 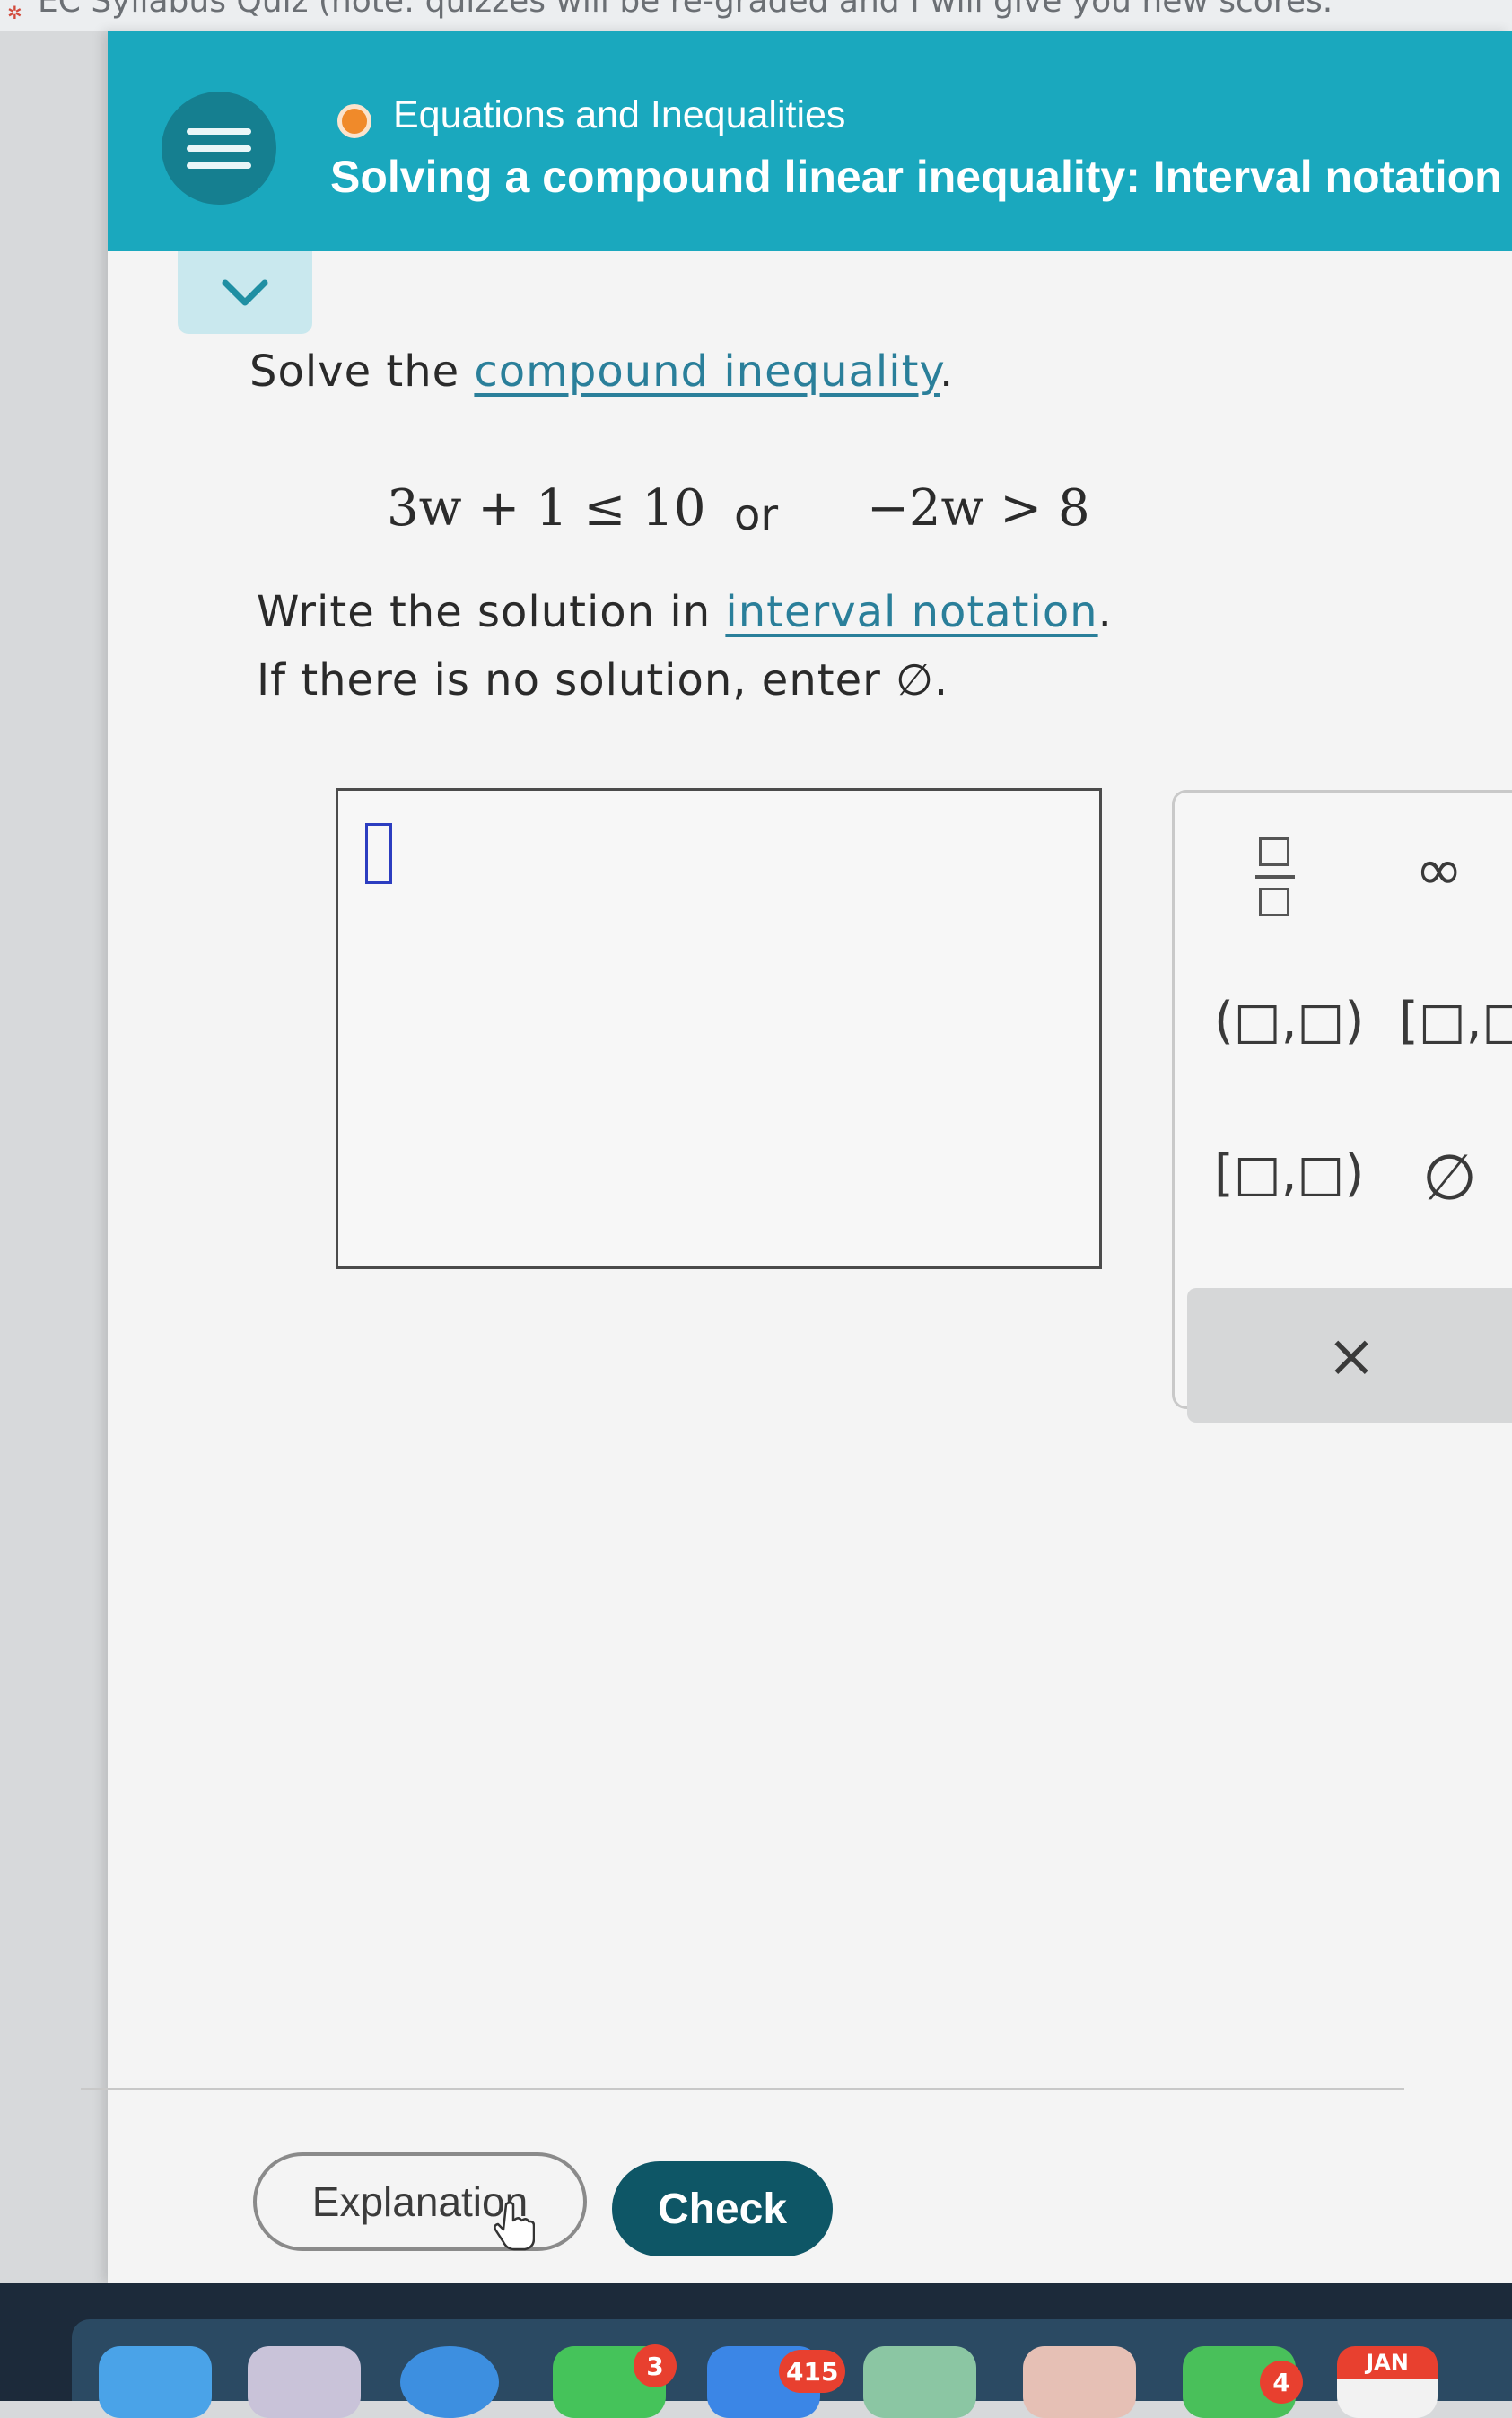 I want to click on infinity-key: ∞, so click(x=1439, y=870).